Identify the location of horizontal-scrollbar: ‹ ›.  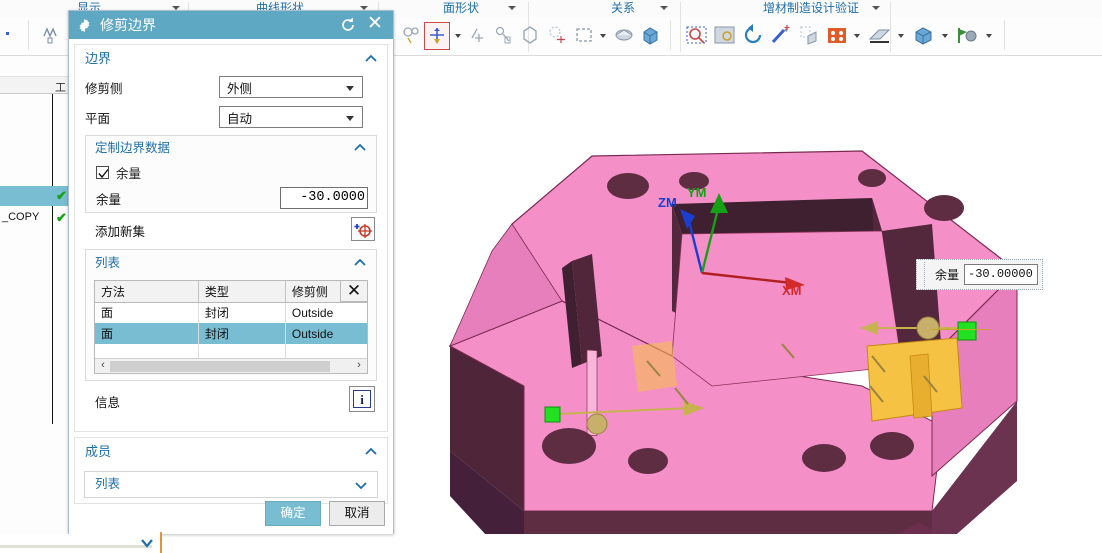
(231, 365).